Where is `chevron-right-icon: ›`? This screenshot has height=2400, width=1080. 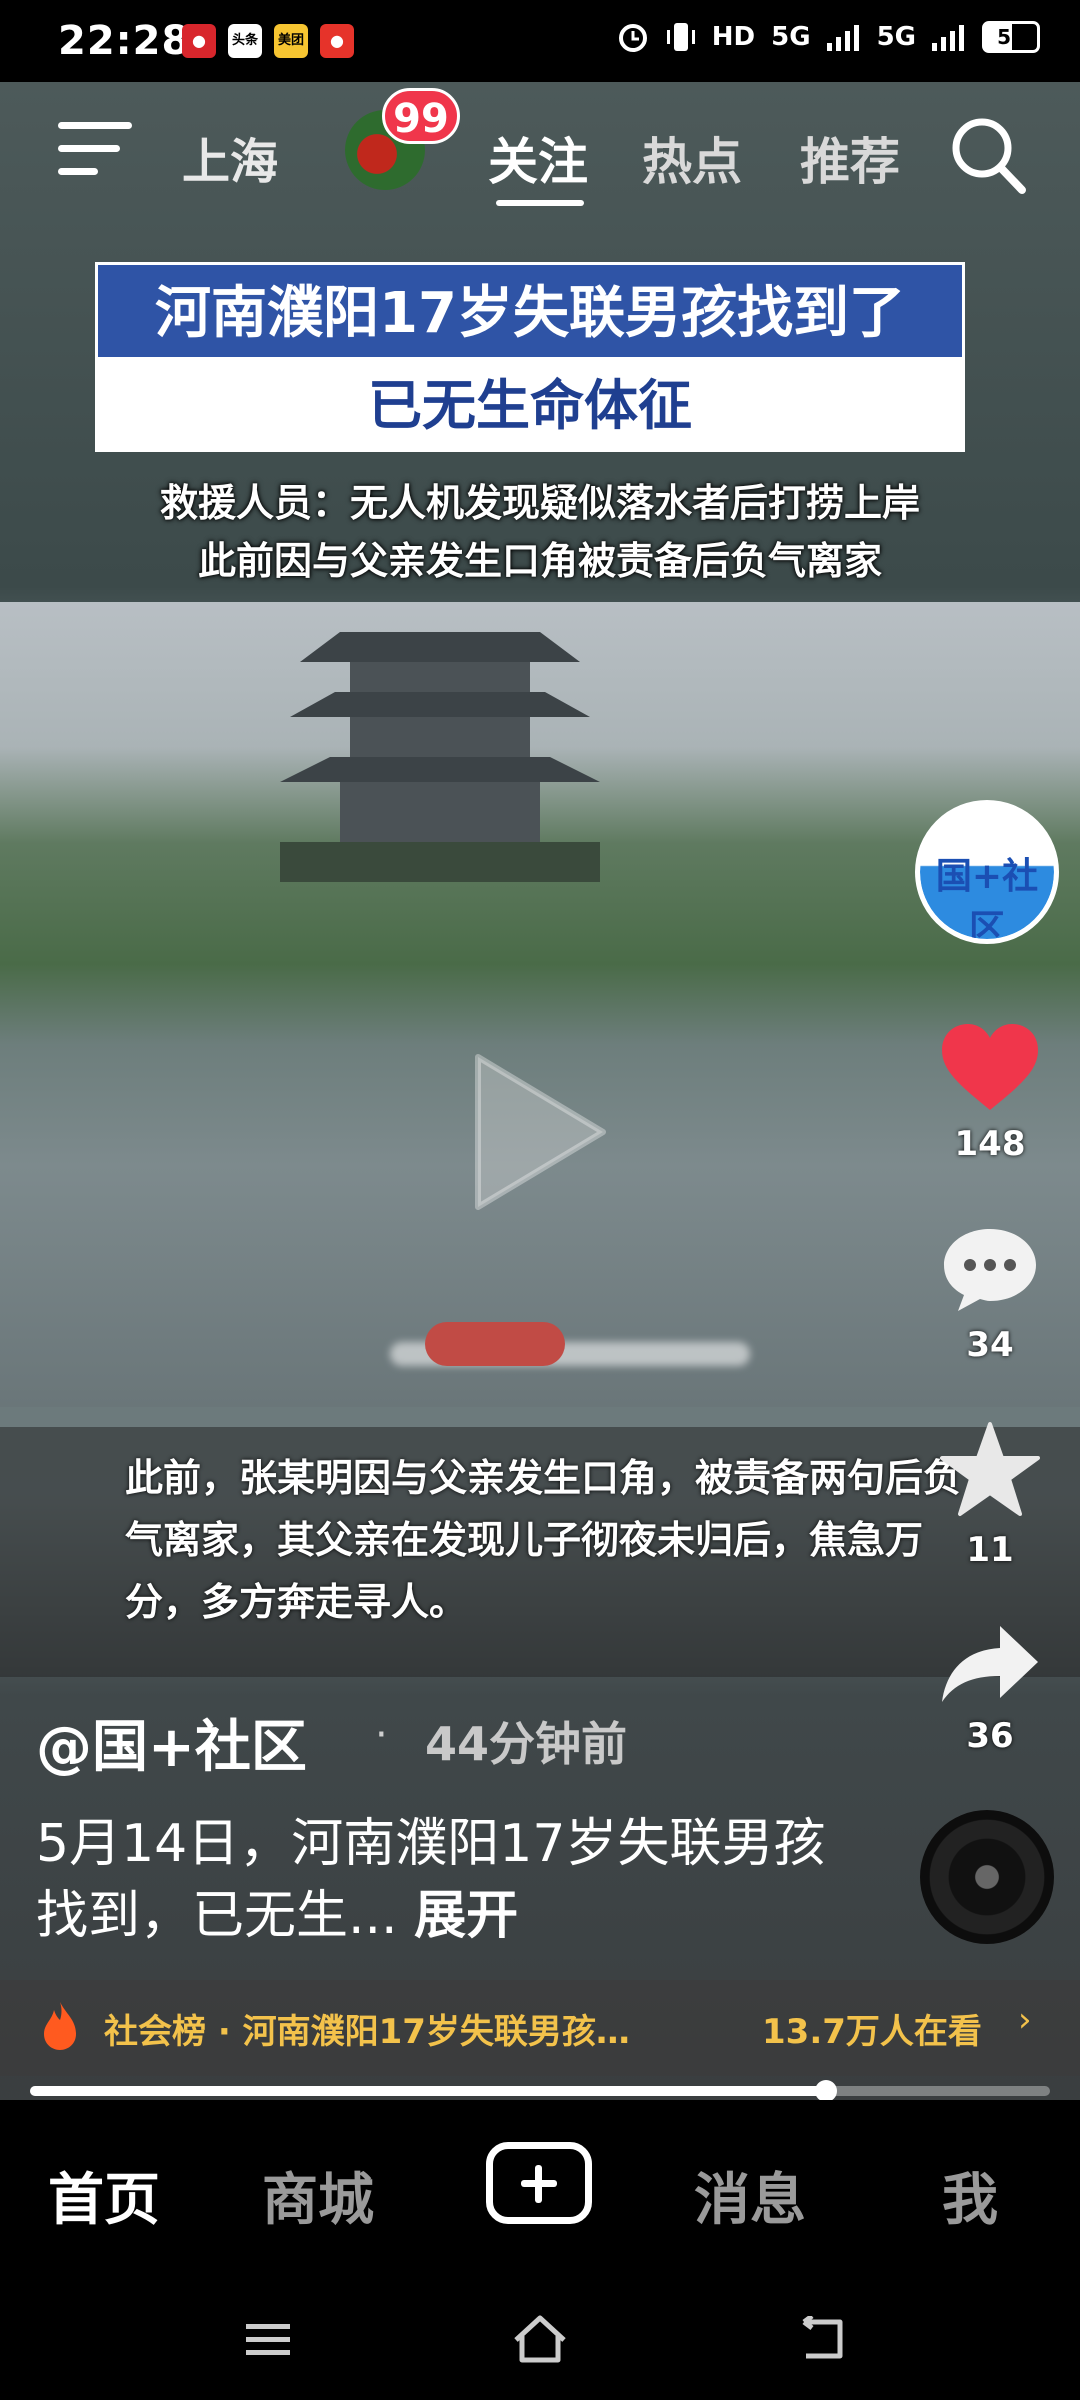 chevron-right-icon: › is located at coordinates (1025, 2020).